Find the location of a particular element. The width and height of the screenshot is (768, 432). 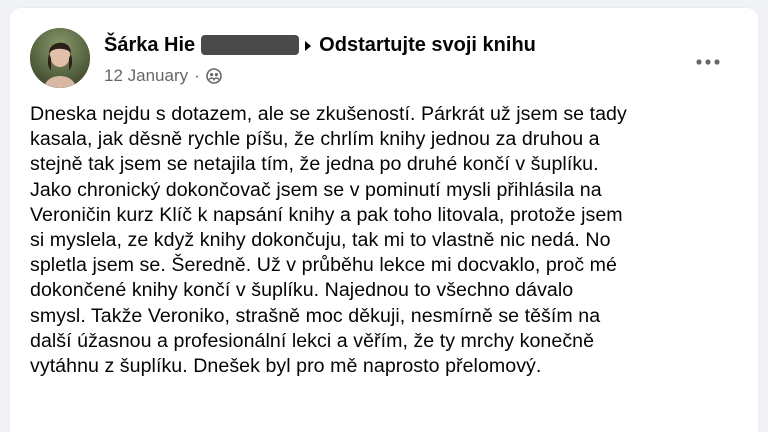

author-line: Šárka Hie Odstartujte svoji knihu is located at coordinates (320, 45).